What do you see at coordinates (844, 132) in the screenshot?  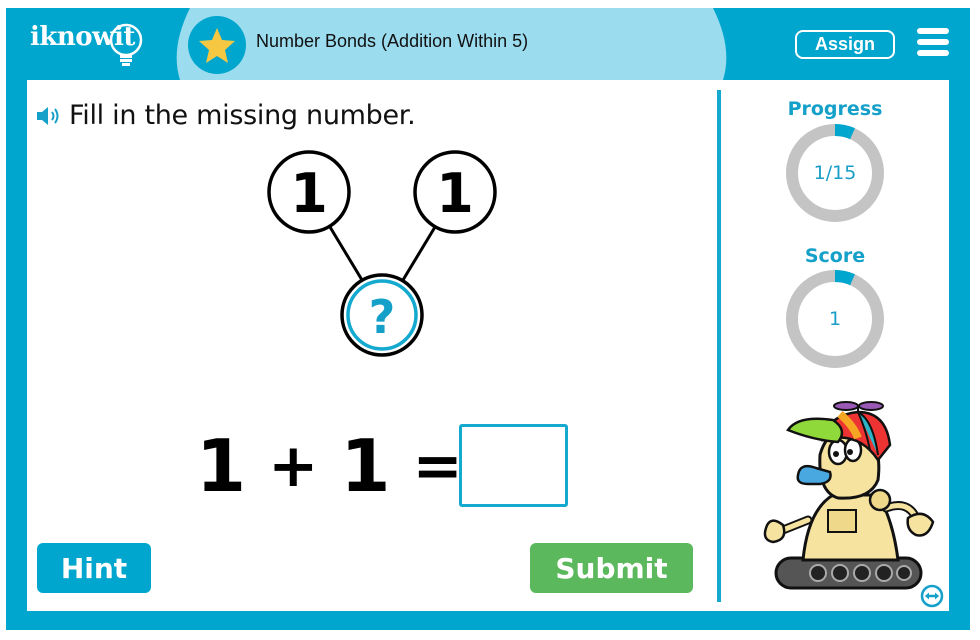 I see `progress-ring-fill` at bounding box center [844, 132].